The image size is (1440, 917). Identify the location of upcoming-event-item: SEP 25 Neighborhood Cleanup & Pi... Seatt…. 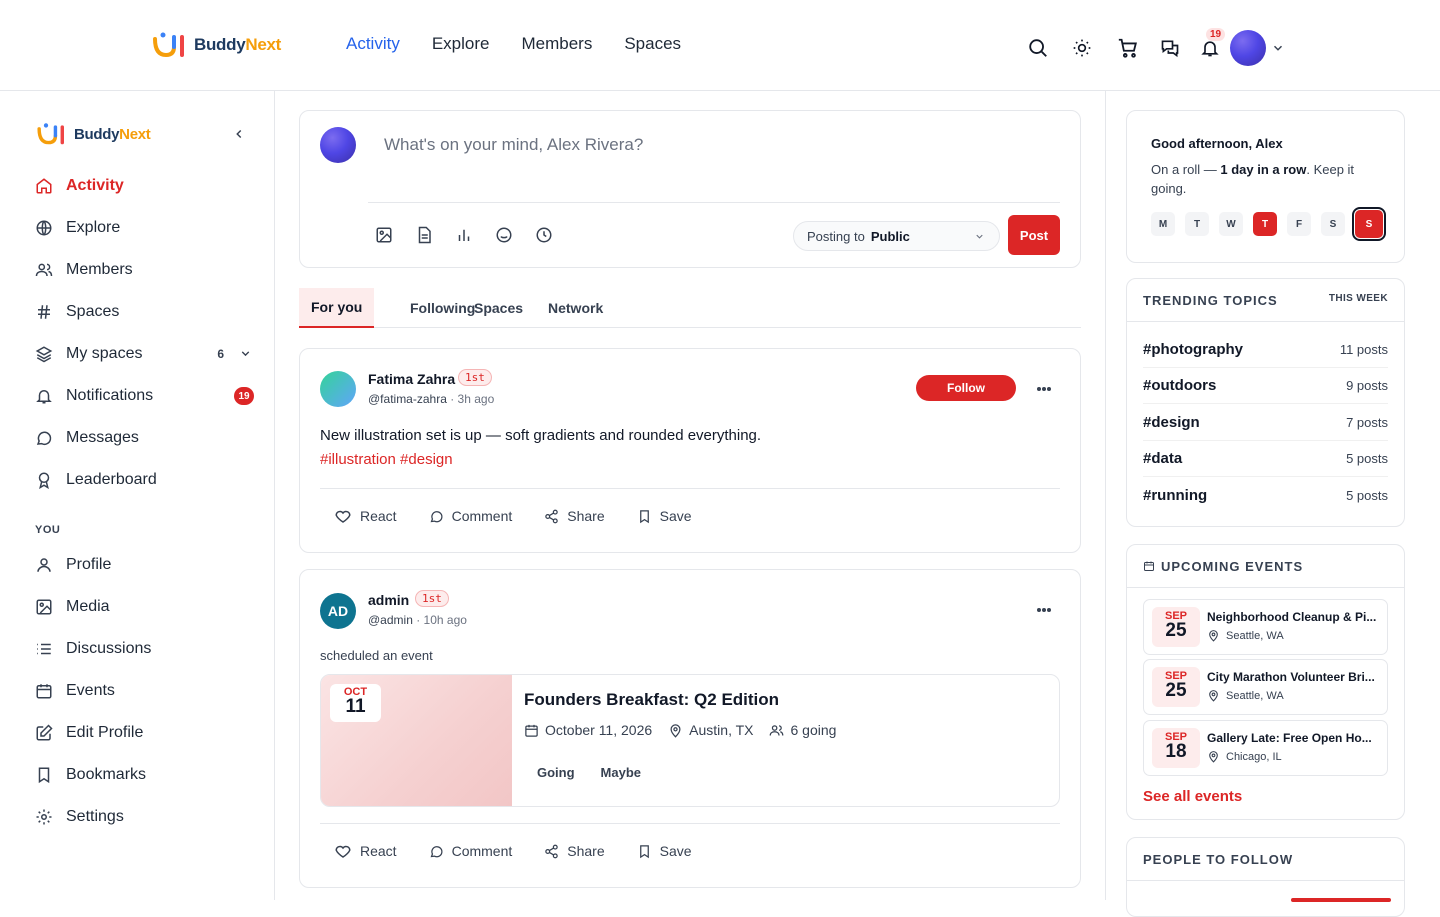
(1265, 627).